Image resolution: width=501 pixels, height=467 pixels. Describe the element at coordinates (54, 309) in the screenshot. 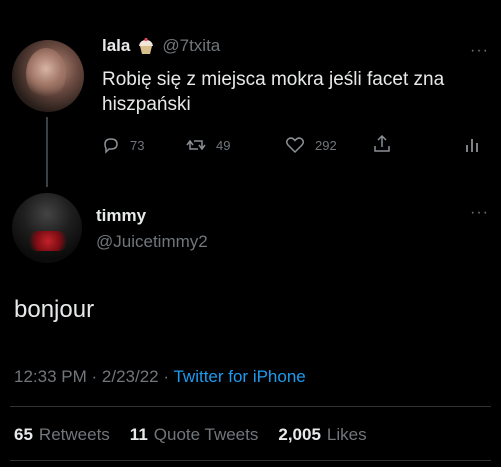

I see `tweet2-text: bonjour` at that location.